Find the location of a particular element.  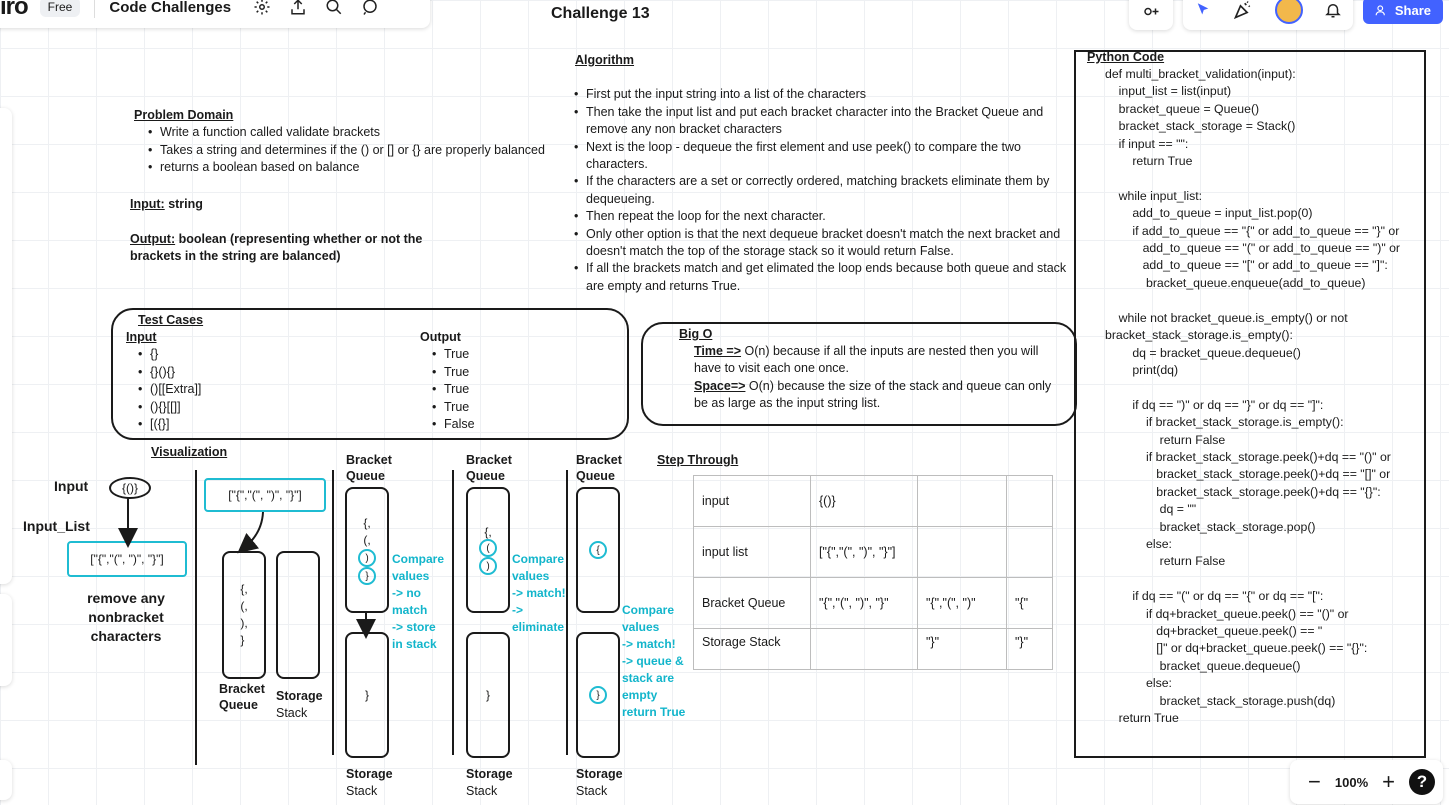

step1-queue-items: {, (, is located at coordinates (367, 531).